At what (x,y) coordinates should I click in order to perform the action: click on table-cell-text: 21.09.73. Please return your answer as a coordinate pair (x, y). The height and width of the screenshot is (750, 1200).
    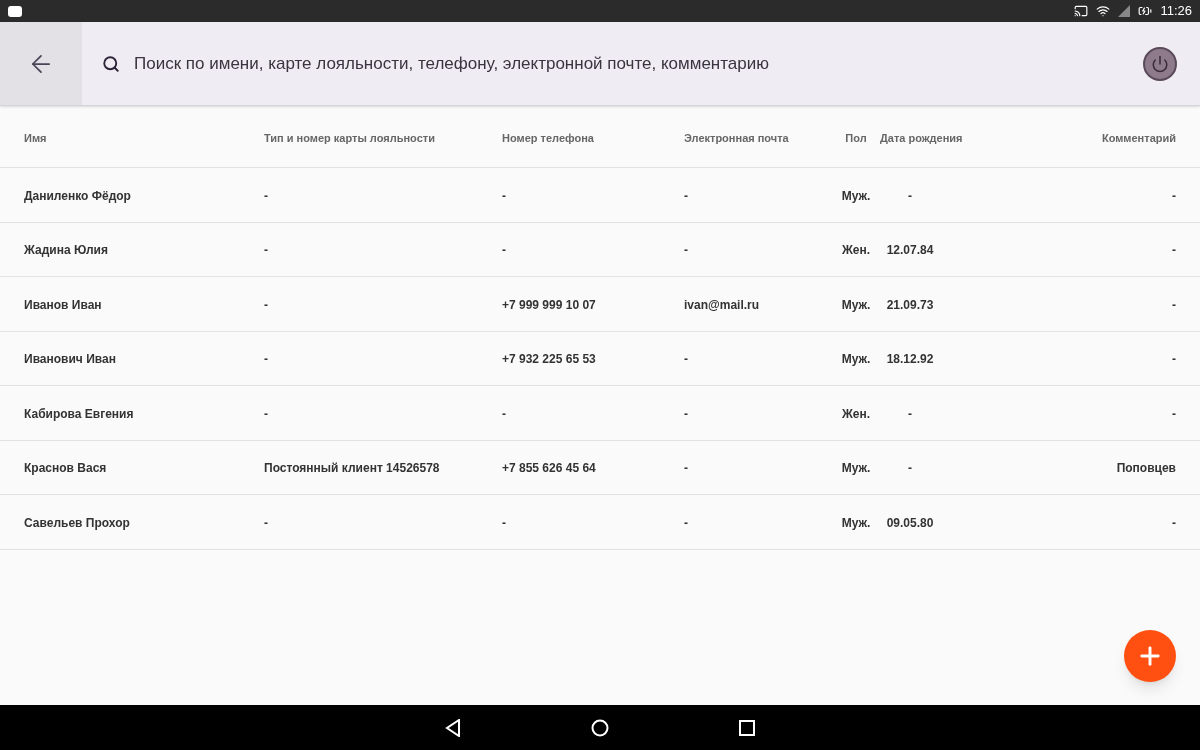
    Looking at the image, I should click on (910, 305).